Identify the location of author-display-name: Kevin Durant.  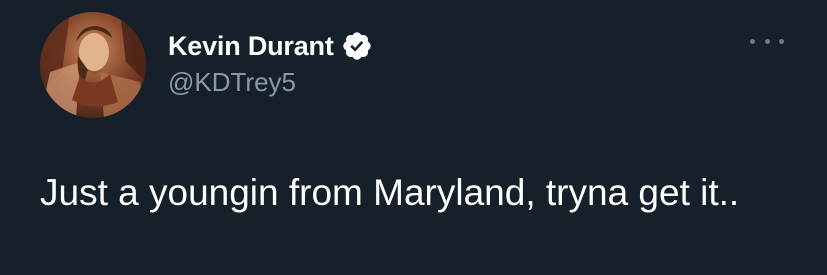
(251, 46).